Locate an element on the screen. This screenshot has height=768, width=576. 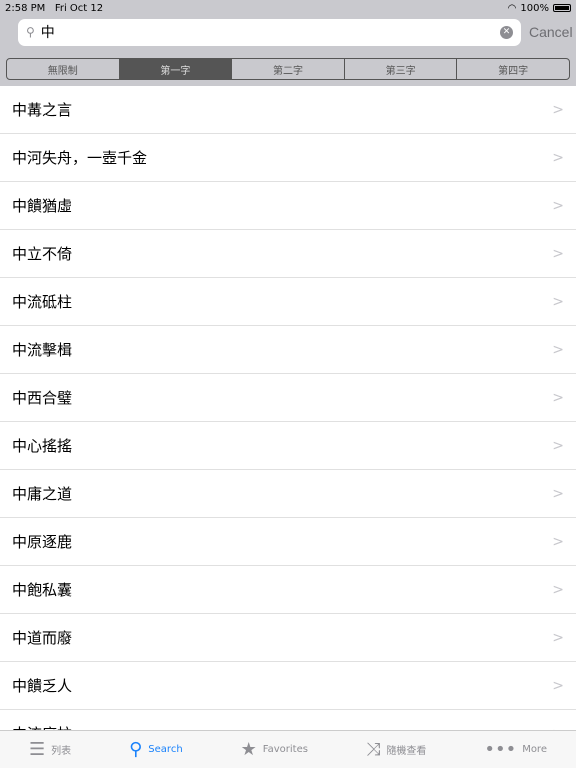
tab-0: ☰ 列表 is located at coordinates (50, 749).